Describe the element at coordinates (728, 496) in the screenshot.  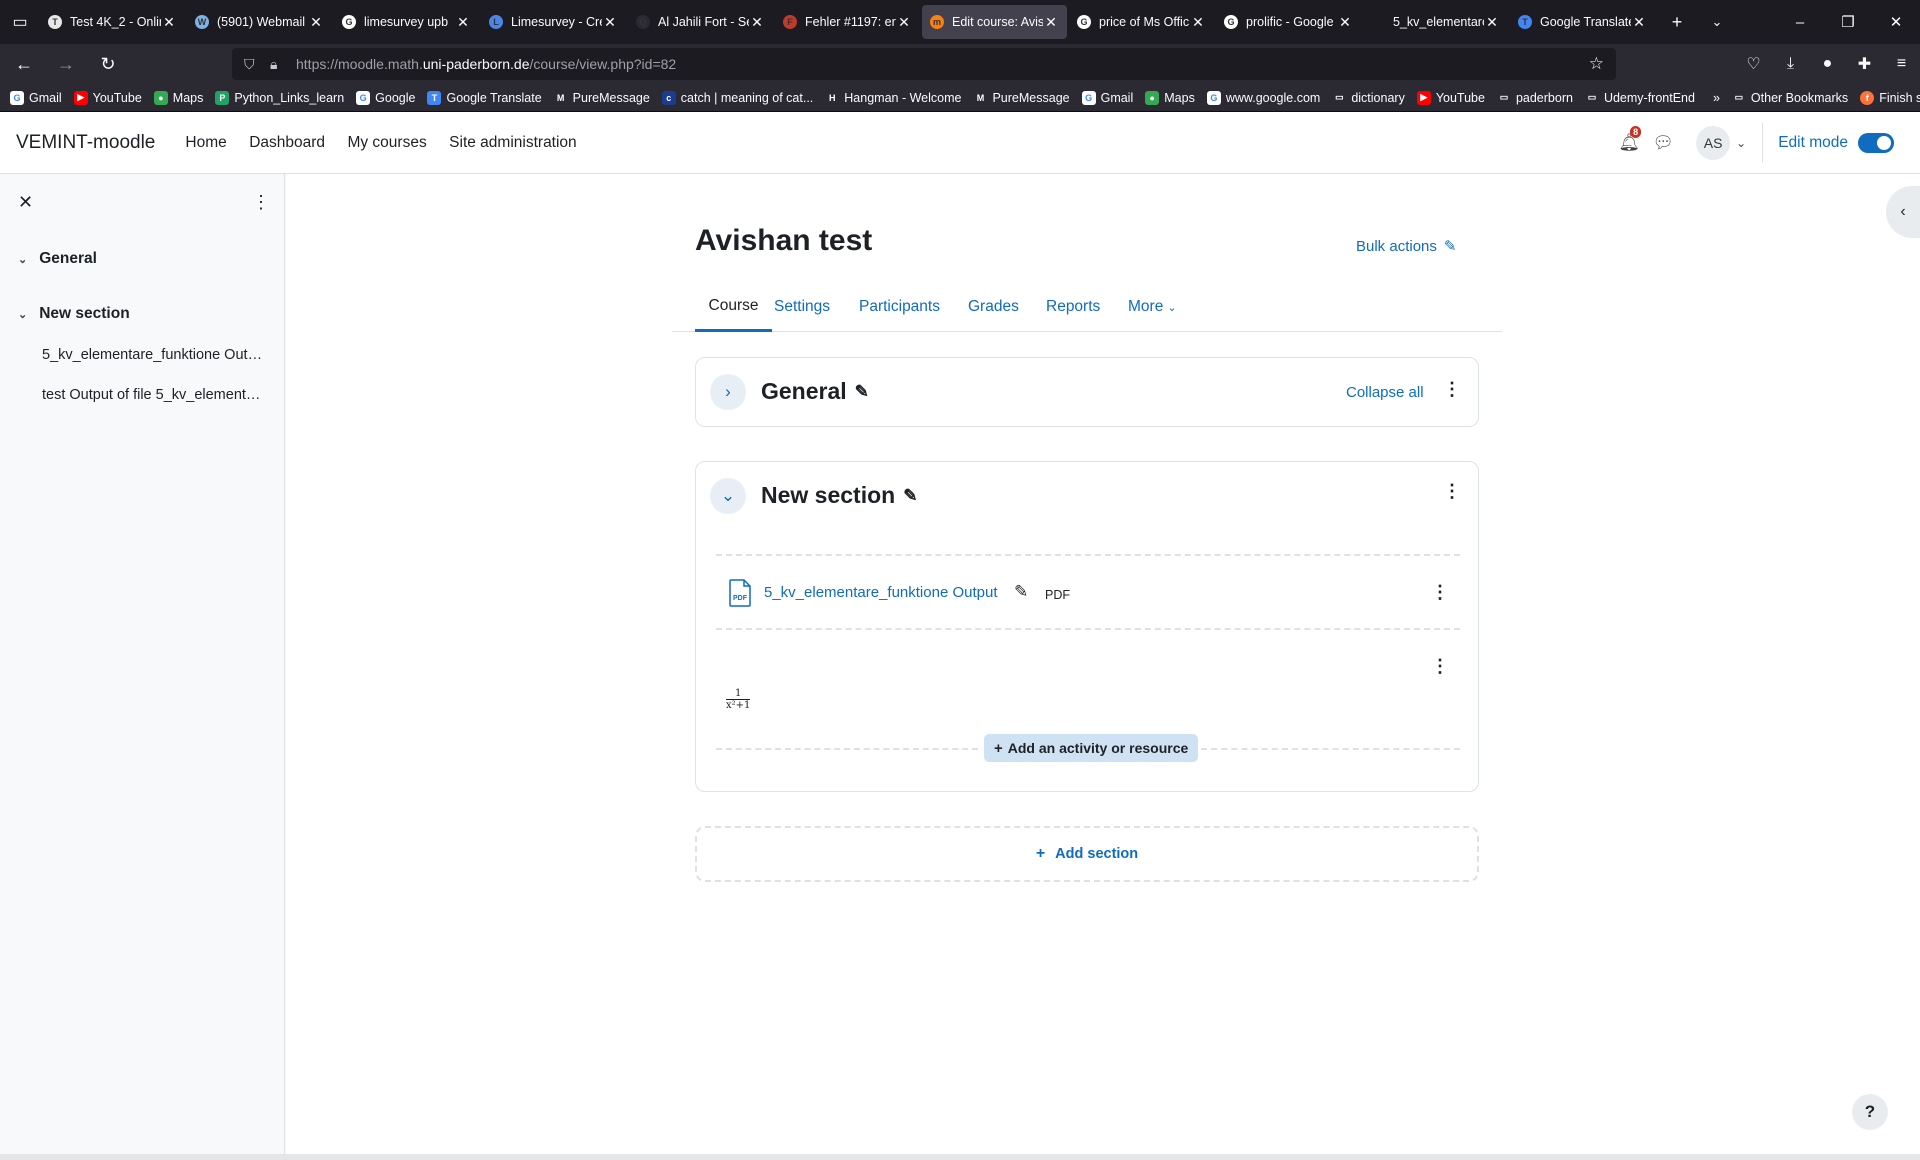
I see `collapse-chevron-down-icon: ⌄` at that location.